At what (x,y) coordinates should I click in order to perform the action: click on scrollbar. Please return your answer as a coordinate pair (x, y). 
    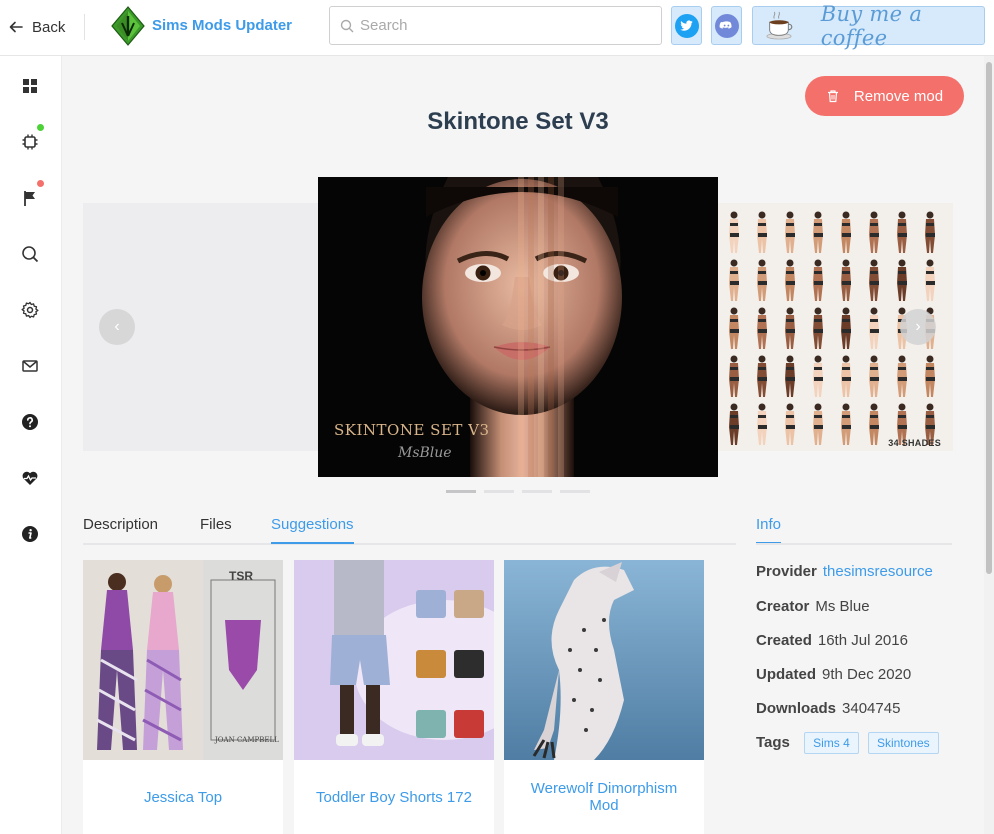
    Looking at the image, I should click on (989, 445).